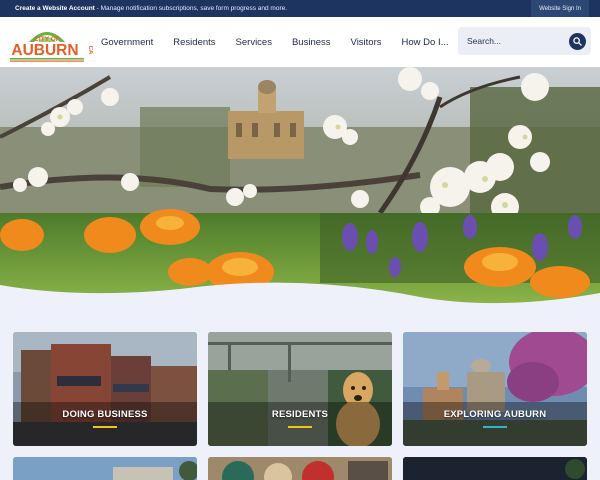 The image size is (600, 480). I want to click on tile-residents-label: RESIDENTS, so click(300, 414).